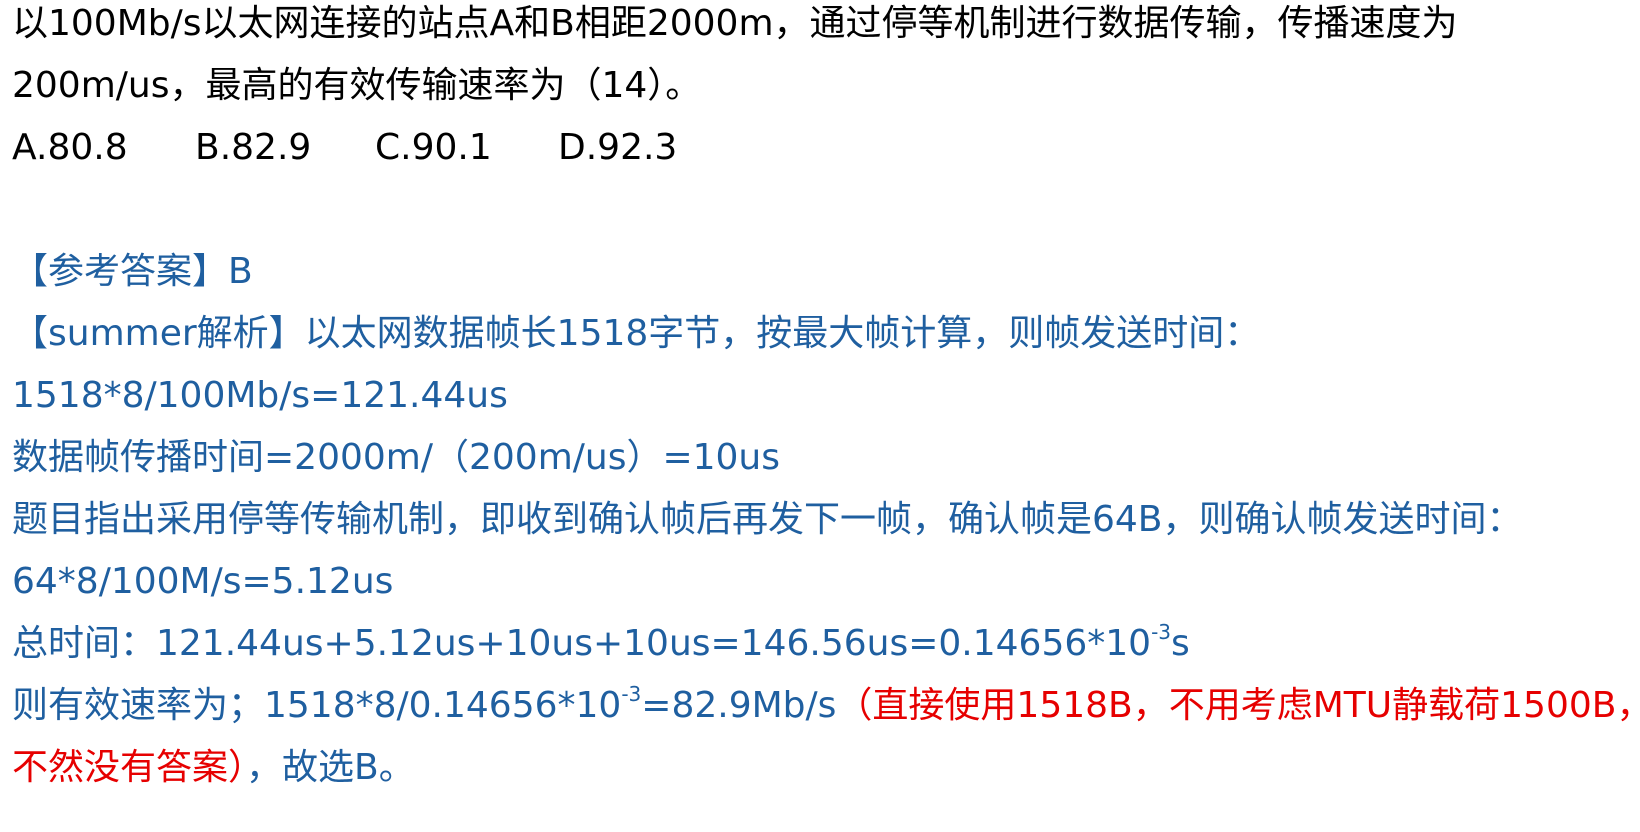  I want to click on analysis-step-1: 1518*8/100Mb/s=121.44us, so click(260, 396).